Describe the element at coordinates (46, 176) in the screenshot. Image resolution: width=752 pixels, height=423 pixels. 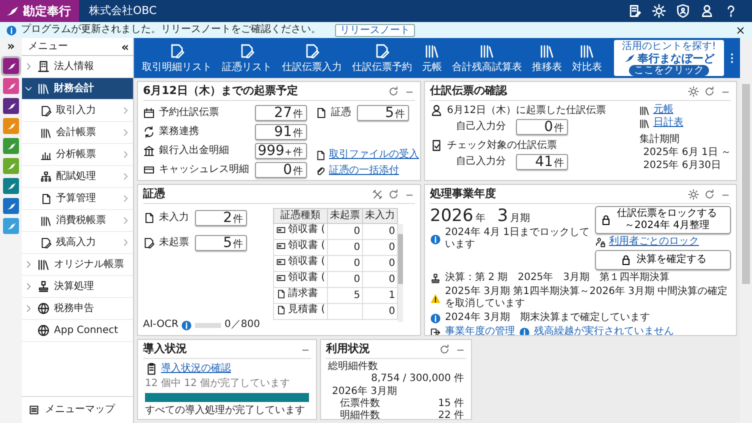
I see `org-chart-icon` at that location.